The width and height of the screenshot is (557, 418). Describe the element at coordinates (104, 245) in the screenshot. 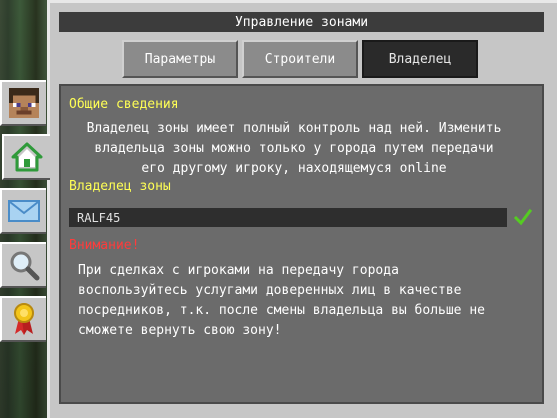

I see `warning-heading: Внимание!` at that location.